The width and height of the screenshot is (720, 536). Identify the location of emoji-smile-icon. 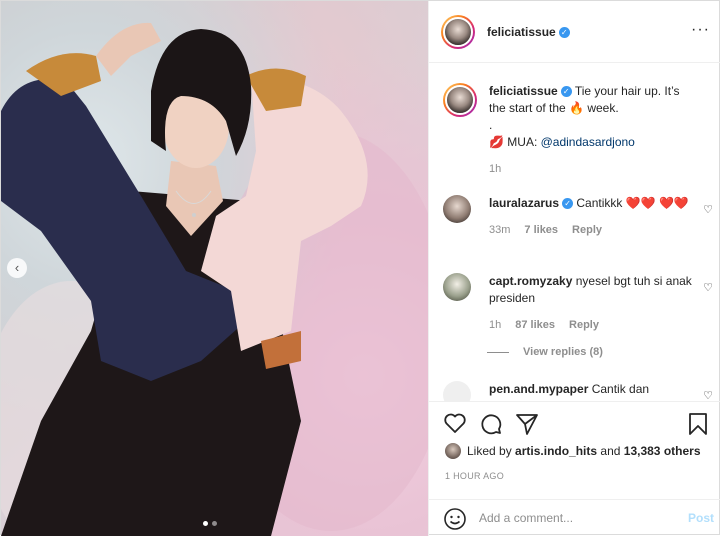
(455, 519).